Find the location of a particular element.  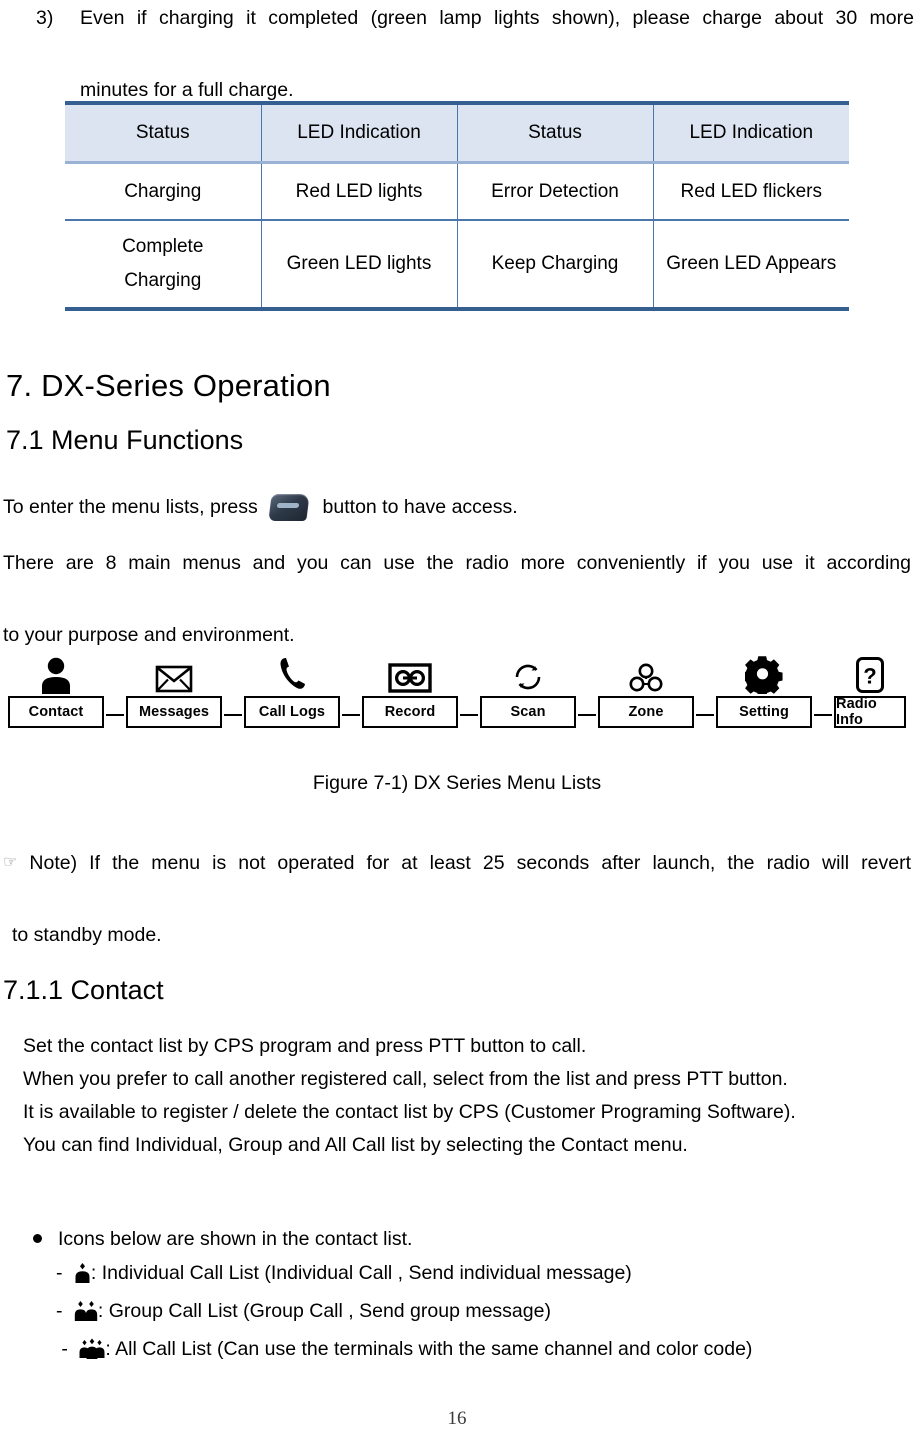

menu-node-contact: Contact is located at coordinates (56, 690).